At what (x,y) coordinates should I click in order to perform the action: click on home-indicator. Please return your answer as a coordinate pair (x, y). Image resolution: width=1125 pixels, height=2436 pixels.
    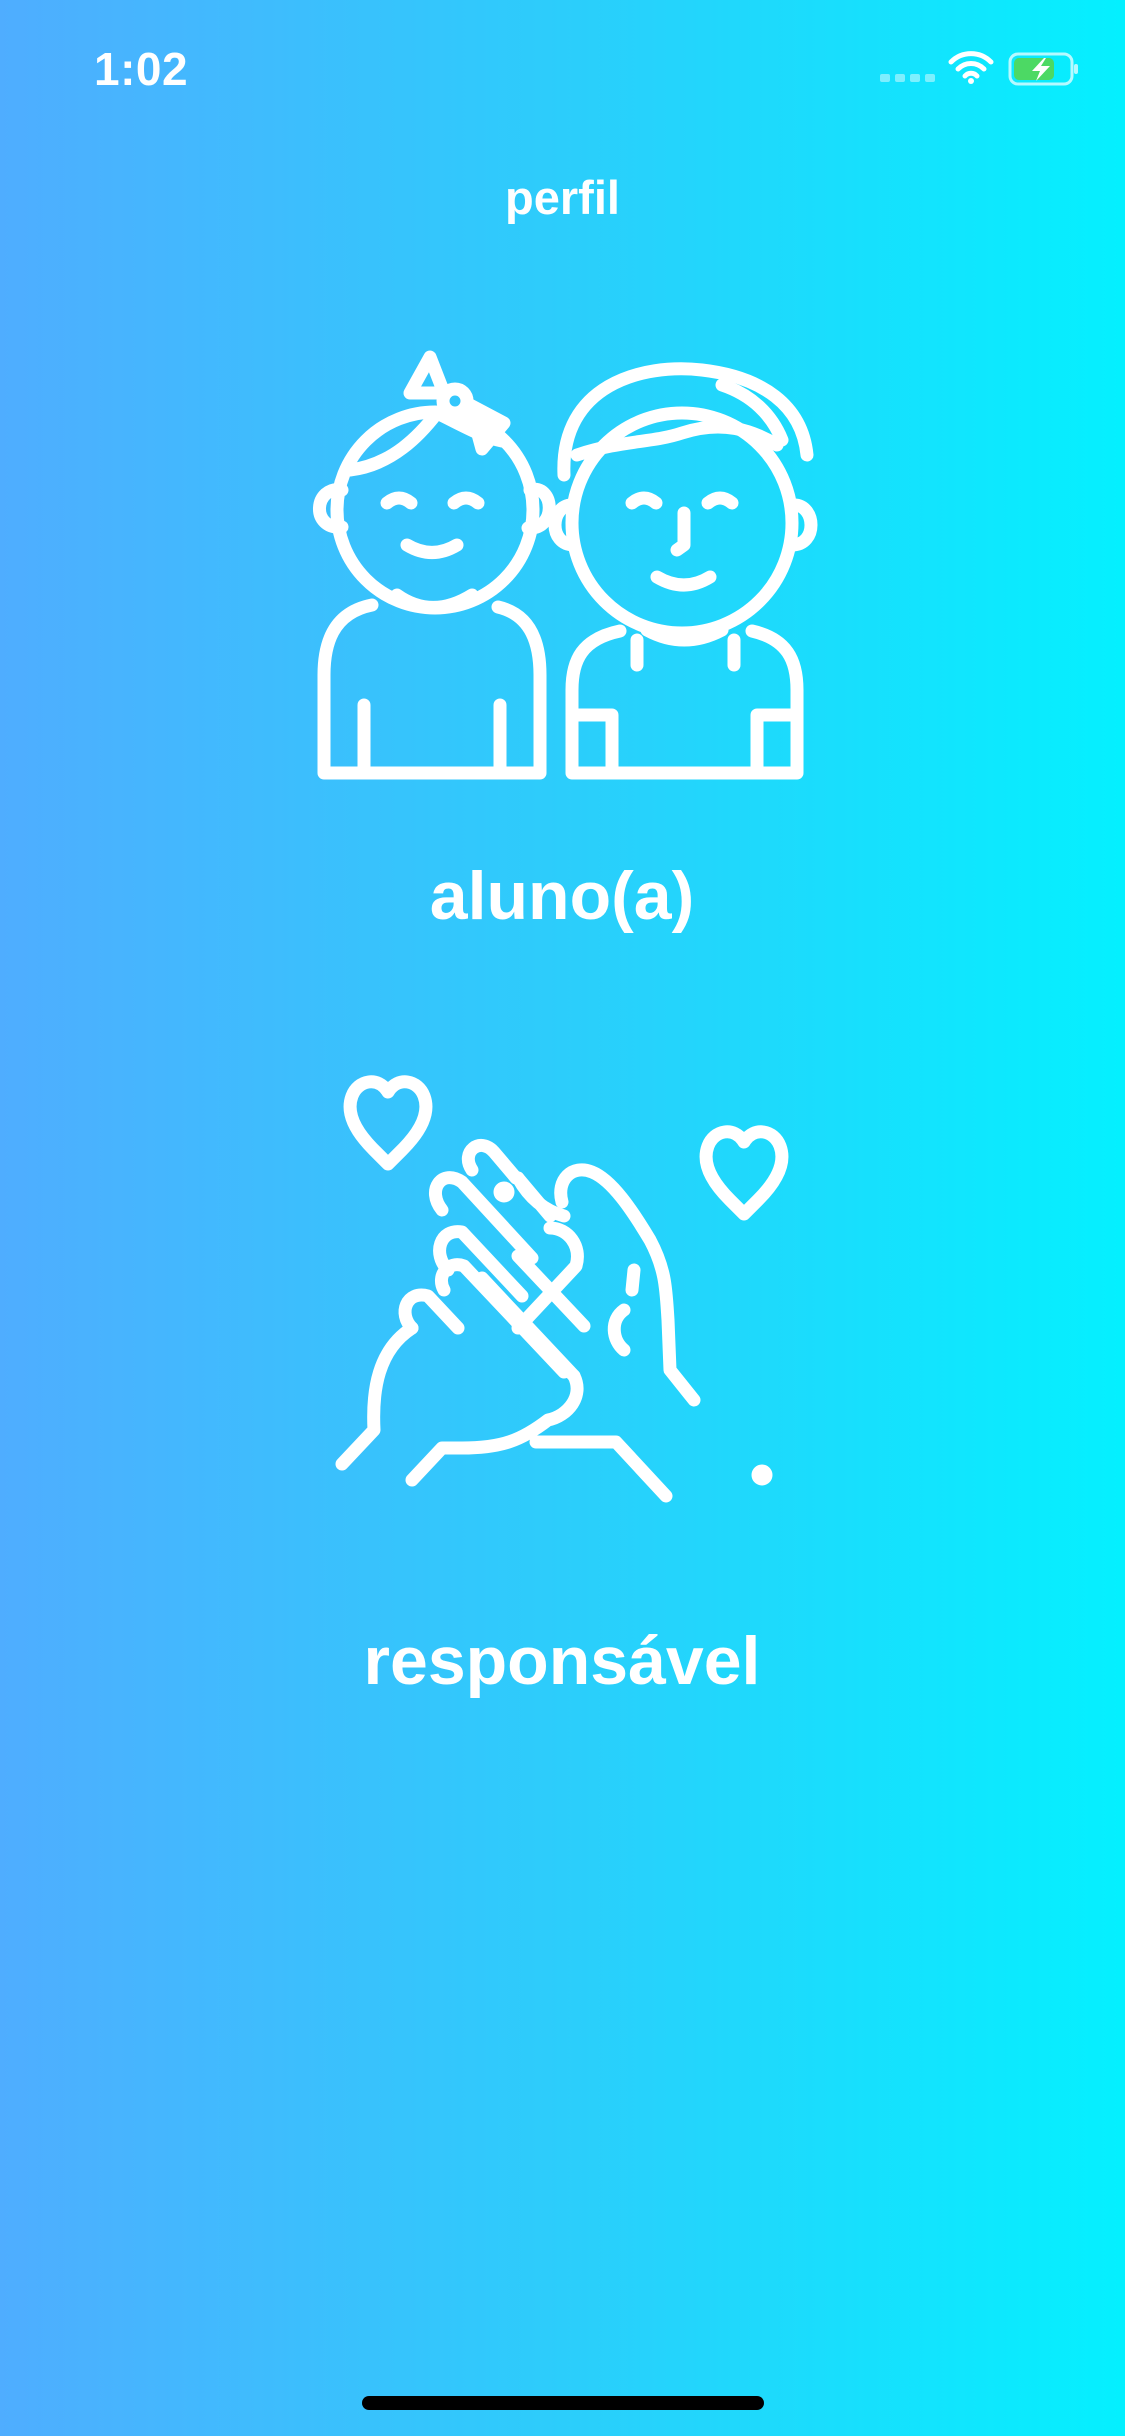
    Looking at the image, I should click on (563, 2403).